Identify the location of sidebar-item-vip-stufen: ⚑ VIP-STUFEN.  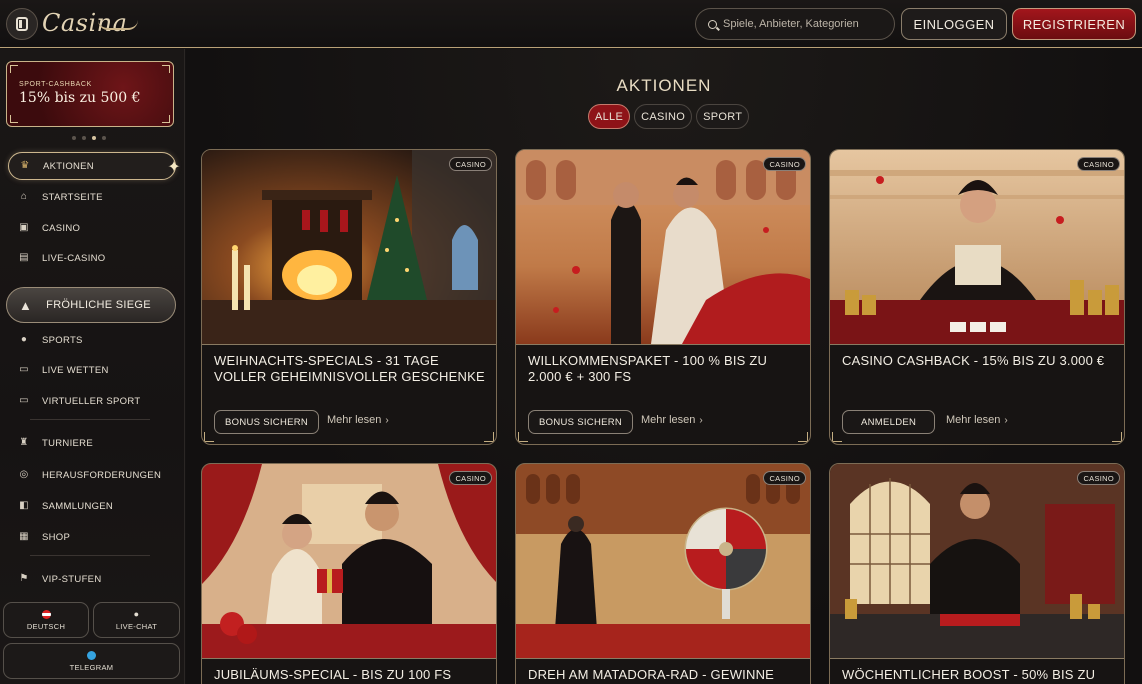
(92, 579).